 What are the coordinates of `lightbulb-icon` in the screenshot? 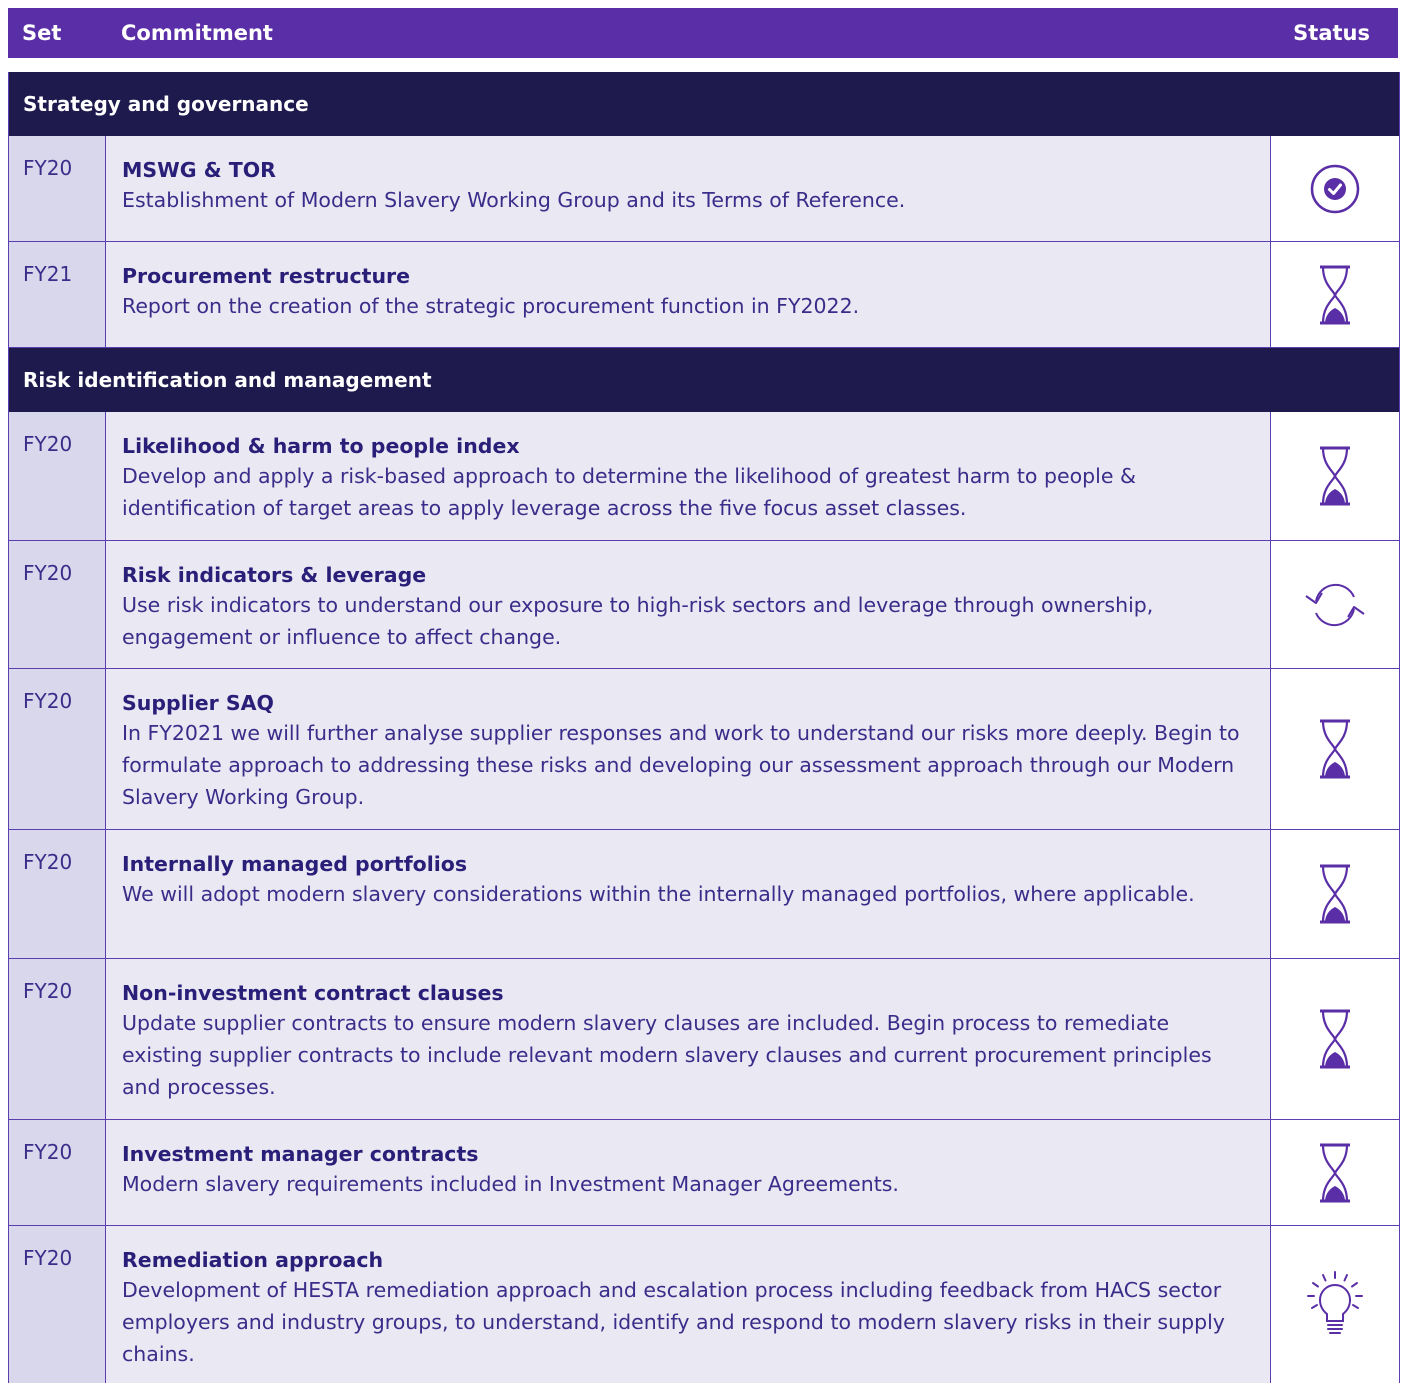 It's located at (1335, 1305).